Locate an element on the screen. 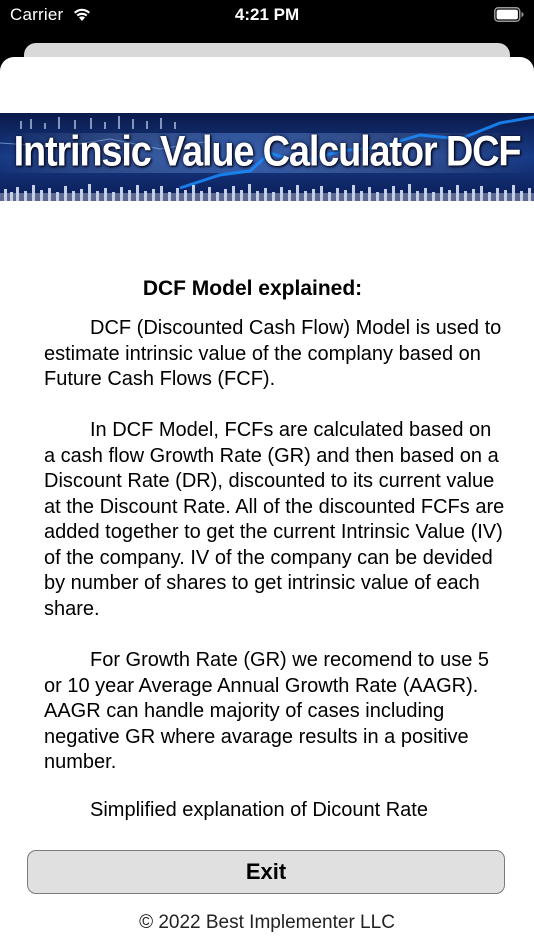 Image resolution: width=534 pixels, height=950 pixels. paragraph-discount-rate: Simplified explanation of Dicount Rate is located at coordinates (259, 810).